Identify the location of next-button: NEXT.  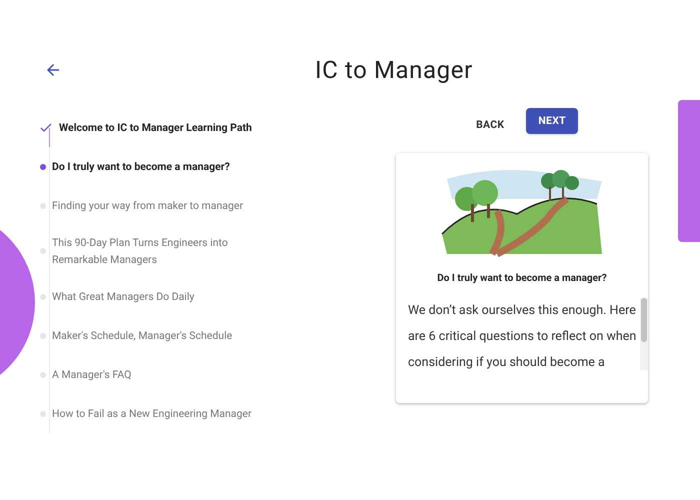
(552, 121).